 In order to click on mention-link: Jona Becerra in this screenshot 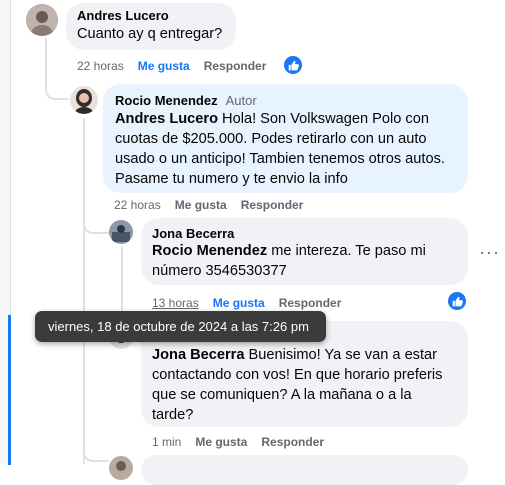, I will do `click(198, 355)`.